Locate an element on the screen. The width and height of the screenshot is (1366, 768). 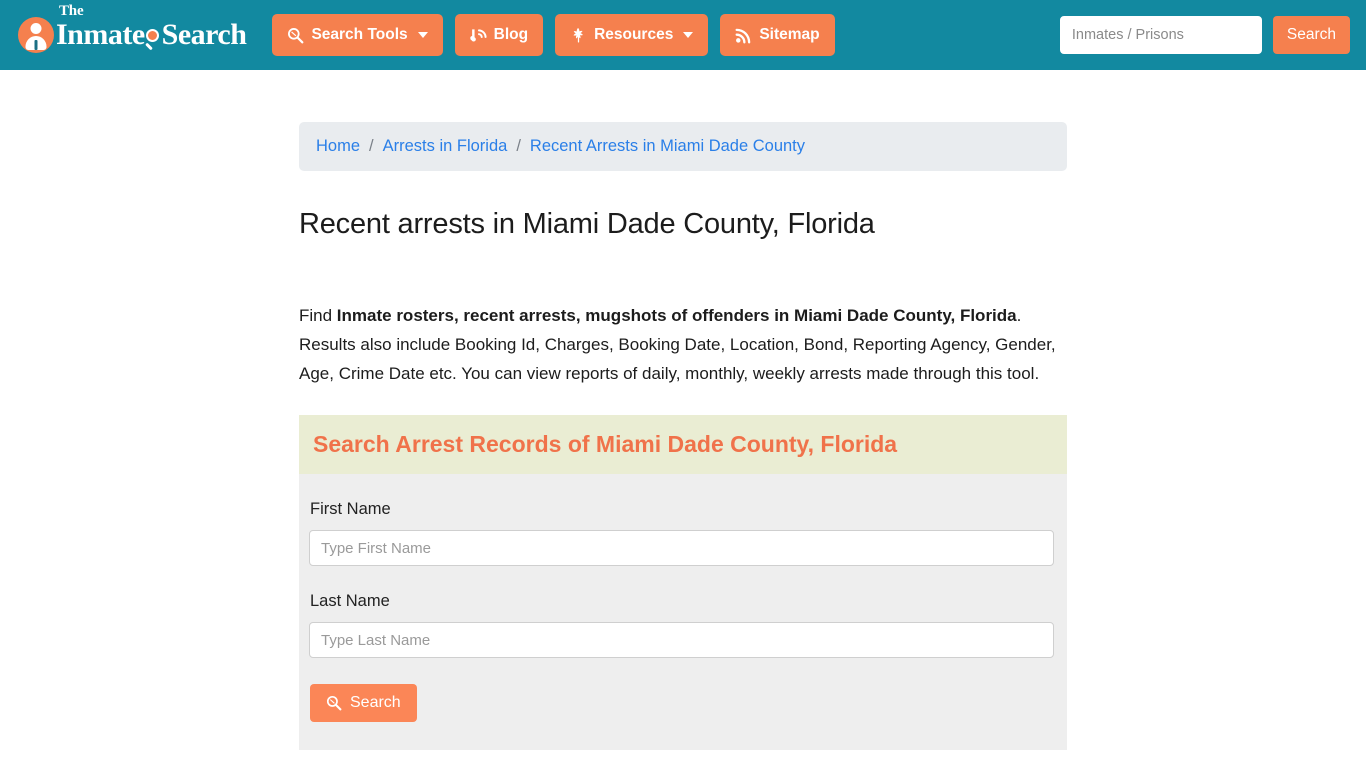
nav-blog-button: Blog is located at coordinates (499, 35).